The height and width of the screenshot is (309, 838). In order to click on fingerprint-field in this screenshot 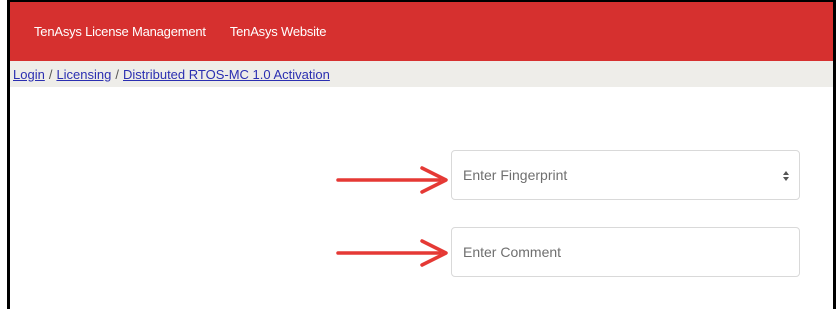, I will do `click(625, 175)`.